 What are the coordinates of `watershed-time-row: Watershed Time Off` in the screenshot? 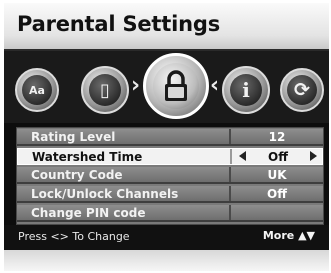 It's located at (170, 156).